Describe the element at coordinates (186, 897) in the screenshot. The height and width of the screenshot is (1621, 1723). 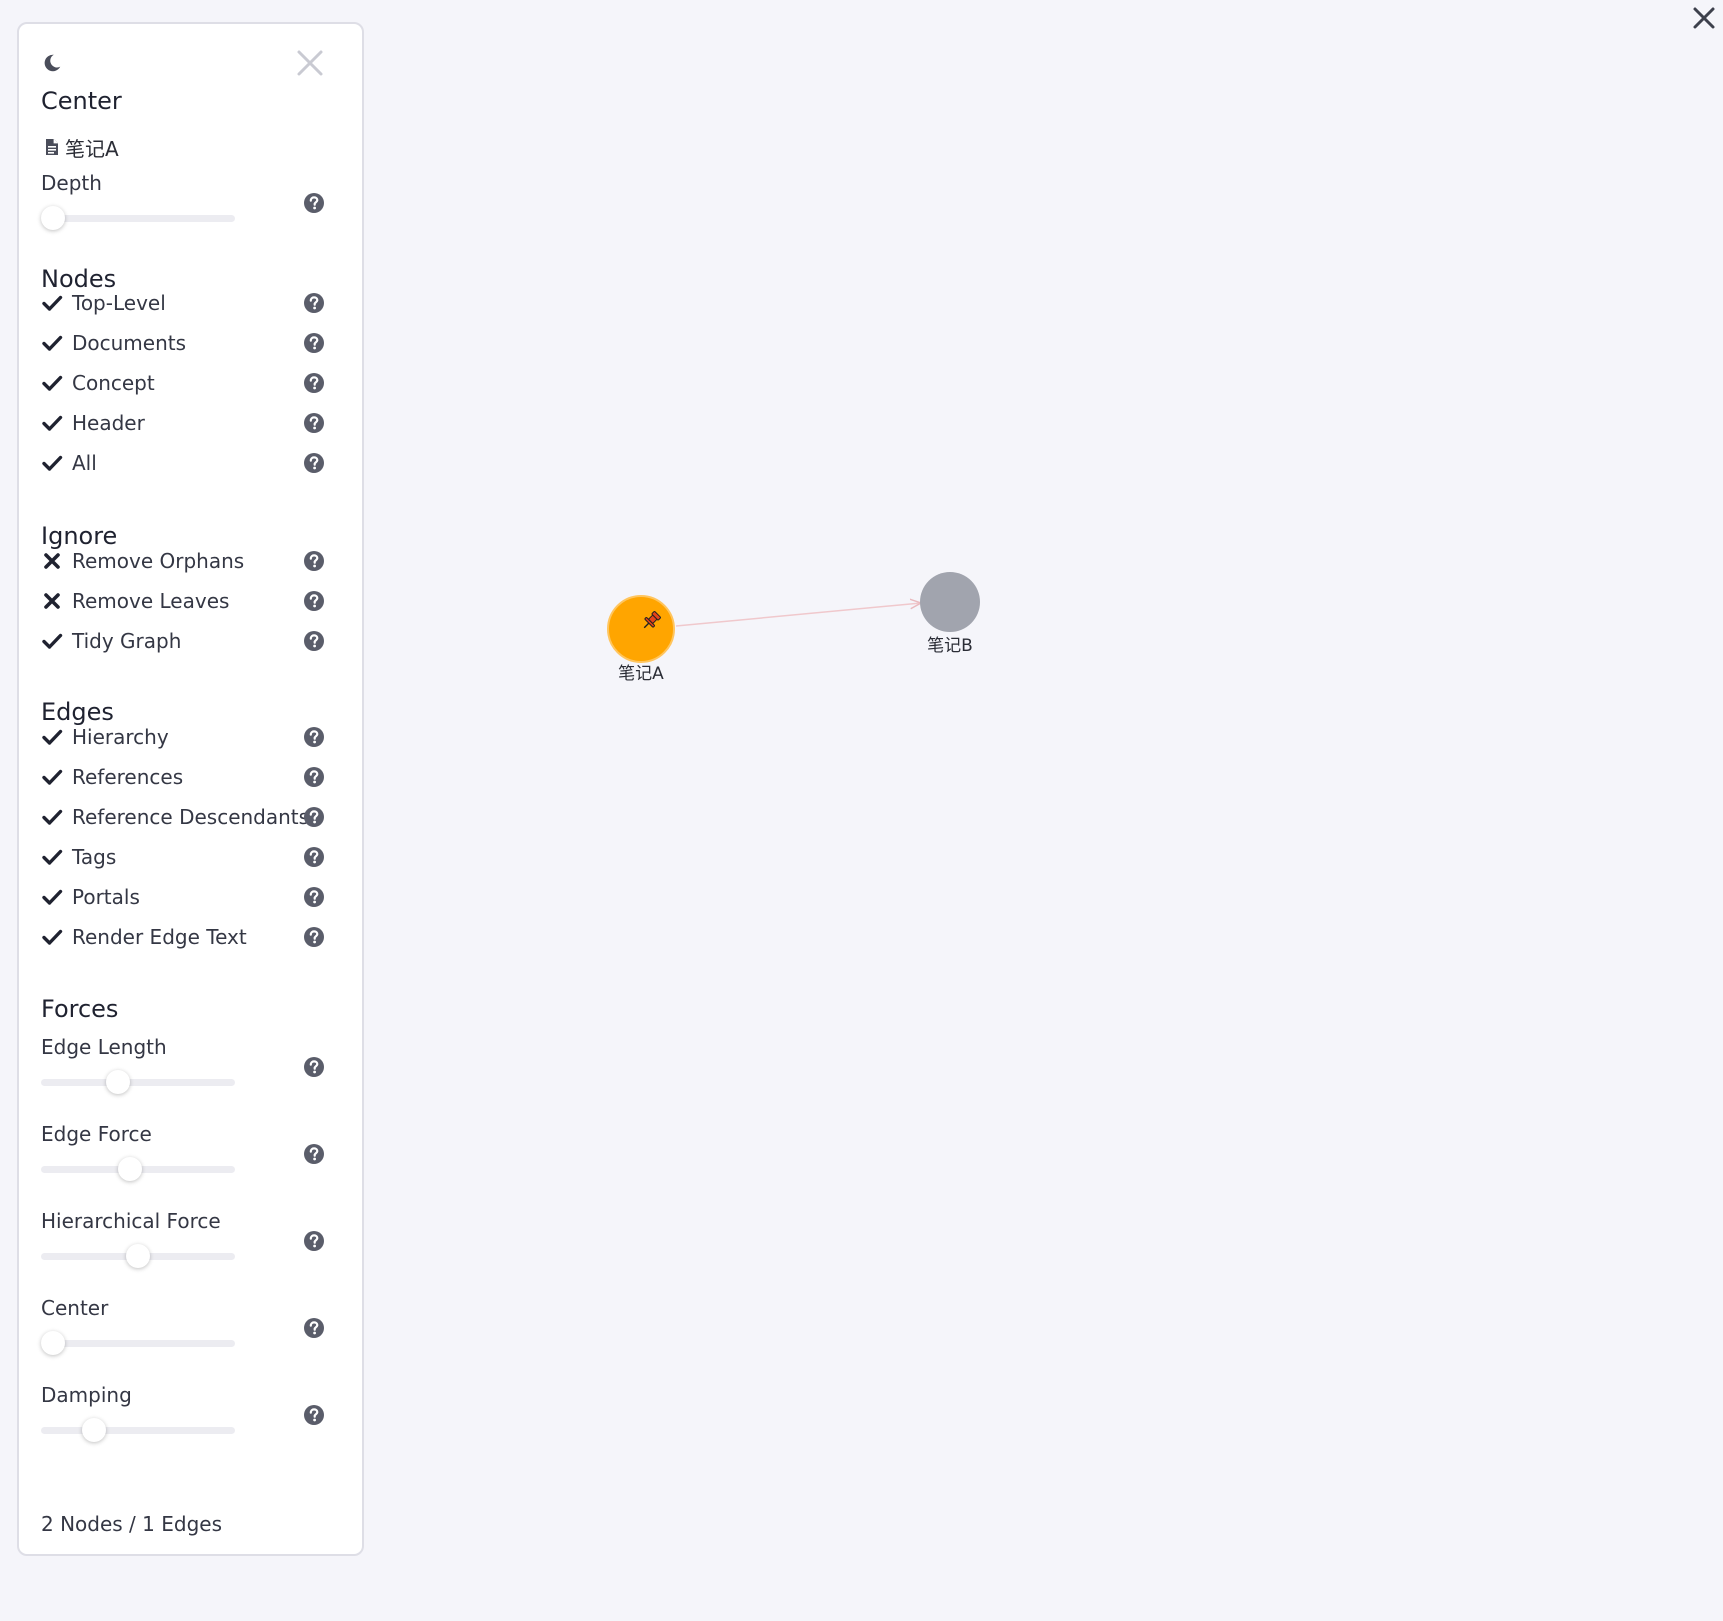
I see `option-portals: Portals` at that location.